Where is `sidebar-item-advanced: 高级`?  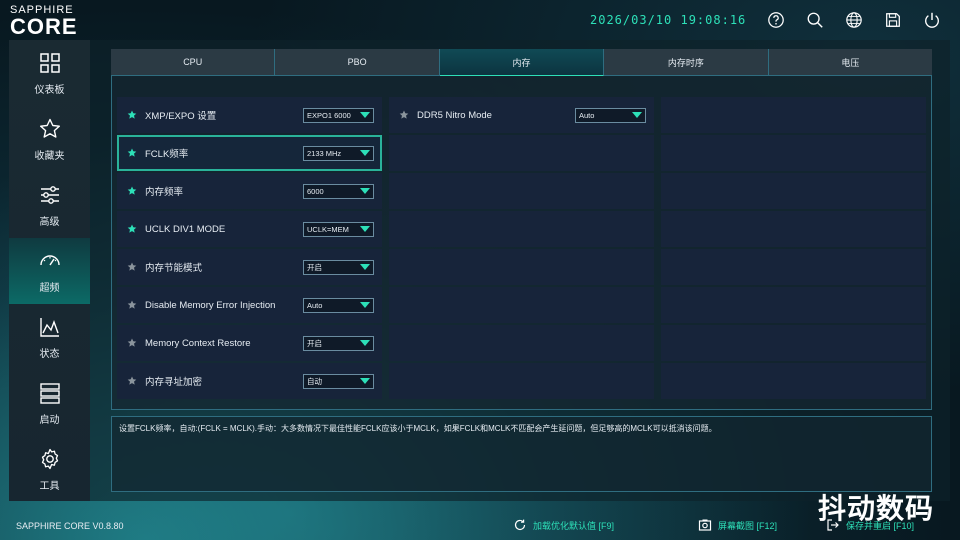
sidebar-item-advanced: 高级 is located at coordinates (49, 205).